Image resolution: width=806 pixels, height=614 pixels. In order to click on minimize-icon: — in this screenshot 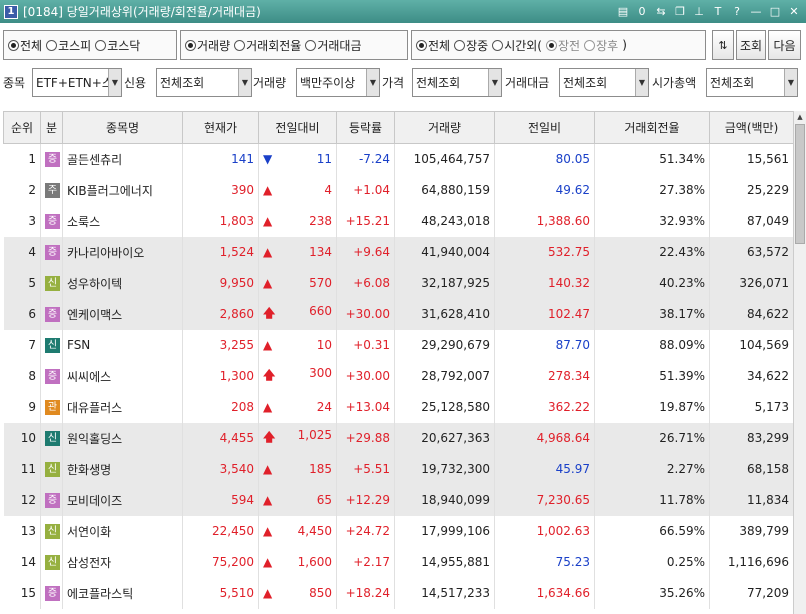, I will do `click(756, 11)`.